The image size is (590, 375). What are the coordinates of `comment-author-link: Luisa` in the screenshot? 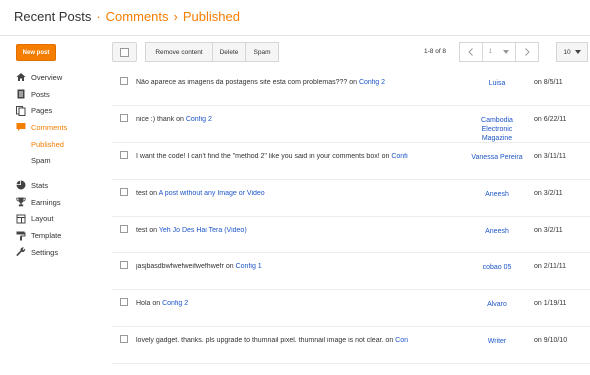 It's located at (497, 83).